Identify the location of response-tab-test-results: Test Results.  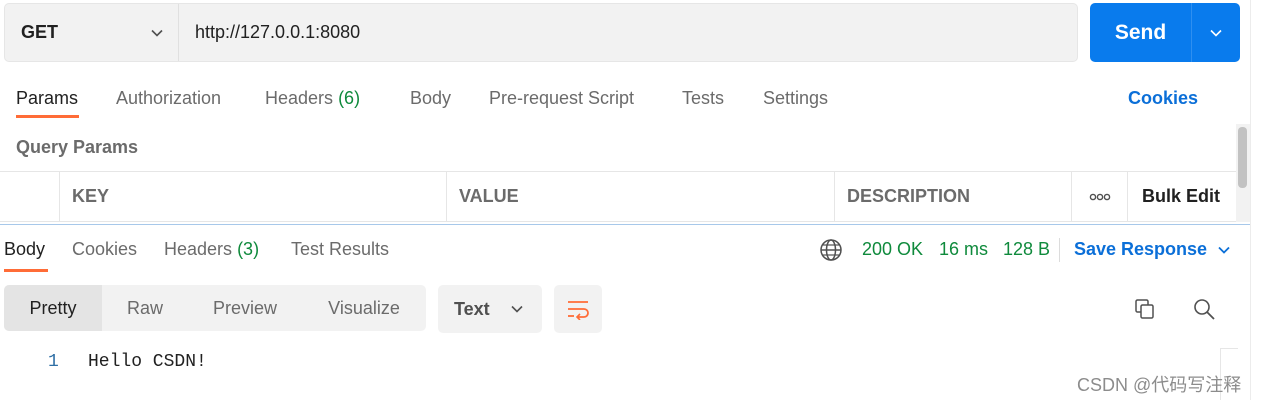
(340, 249).